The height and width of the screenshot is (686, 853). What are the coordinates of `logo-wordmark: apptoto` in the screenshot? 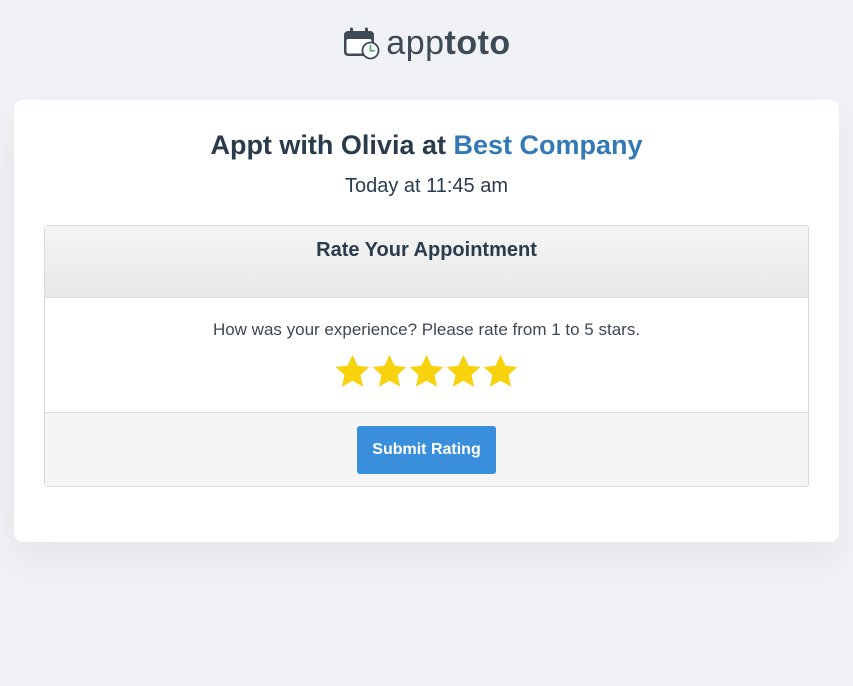 It's located at (448, 43).